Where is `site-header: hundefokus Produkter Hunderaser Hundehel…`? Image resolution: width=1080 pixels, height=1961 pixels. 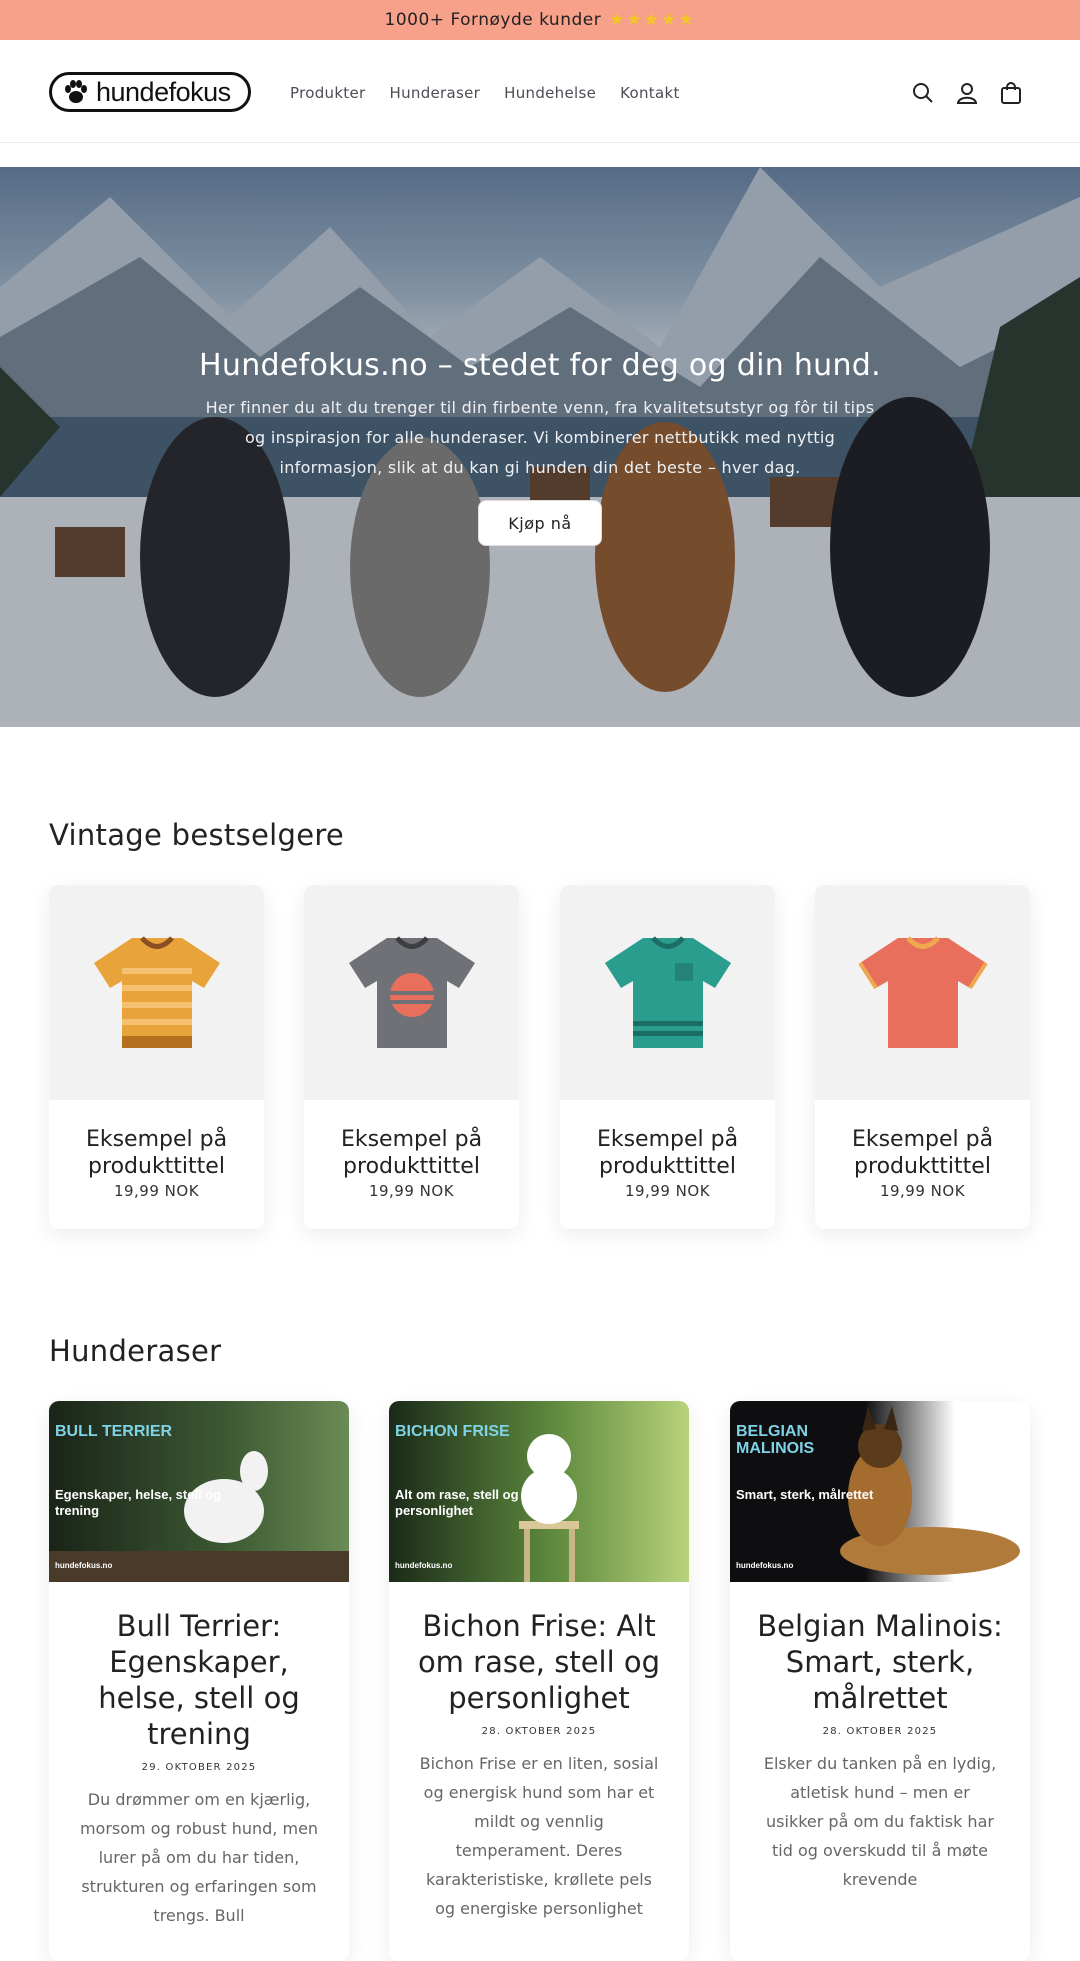
site-header: hundefokus Produkter Hunderaser Hundehel… is located at coordinates (540, 91).